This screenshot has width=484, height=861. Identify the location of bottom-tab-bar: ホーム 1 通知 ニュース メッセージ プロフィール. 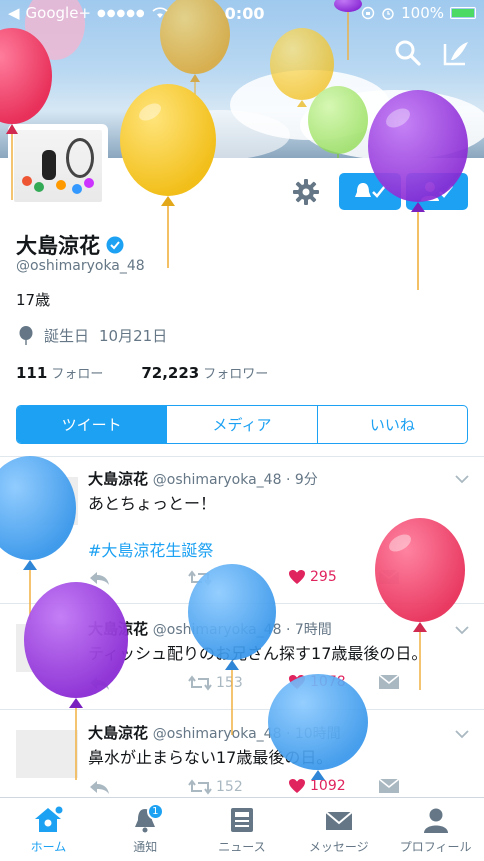
(242, 829).